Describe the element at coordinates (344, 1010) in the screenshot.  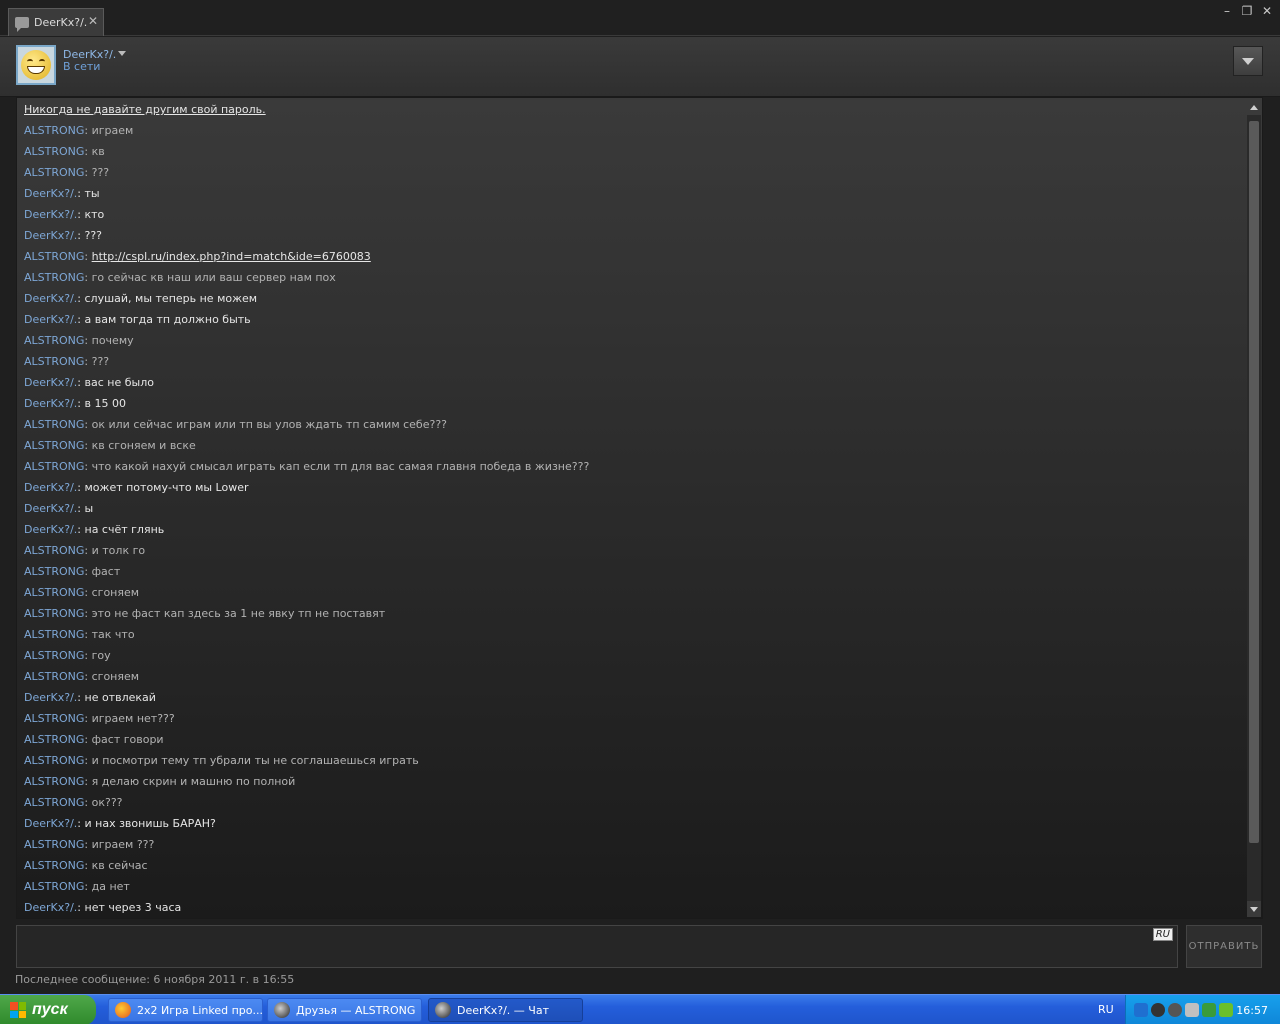
I see `taskbar-button-friends: Друзья — ALSTRONG` at that location.